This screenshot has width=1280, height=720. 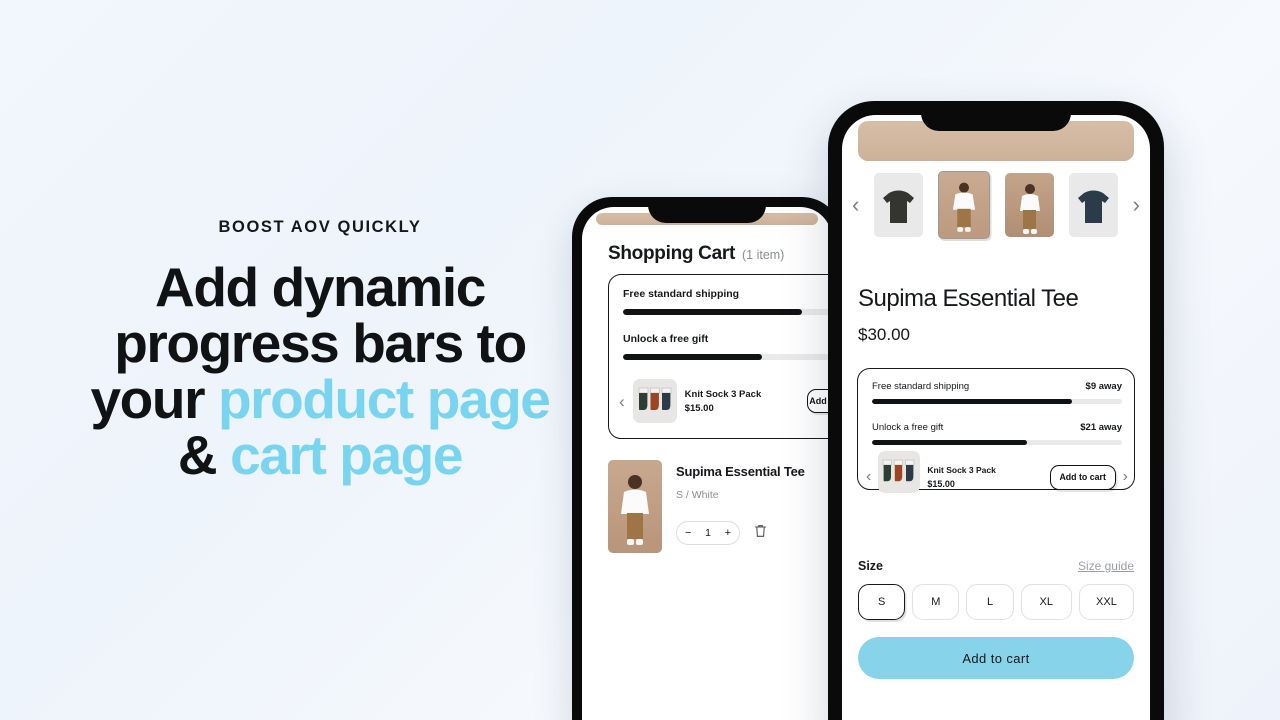 I want to click on size-label: Size, so click(x=871, y=566).